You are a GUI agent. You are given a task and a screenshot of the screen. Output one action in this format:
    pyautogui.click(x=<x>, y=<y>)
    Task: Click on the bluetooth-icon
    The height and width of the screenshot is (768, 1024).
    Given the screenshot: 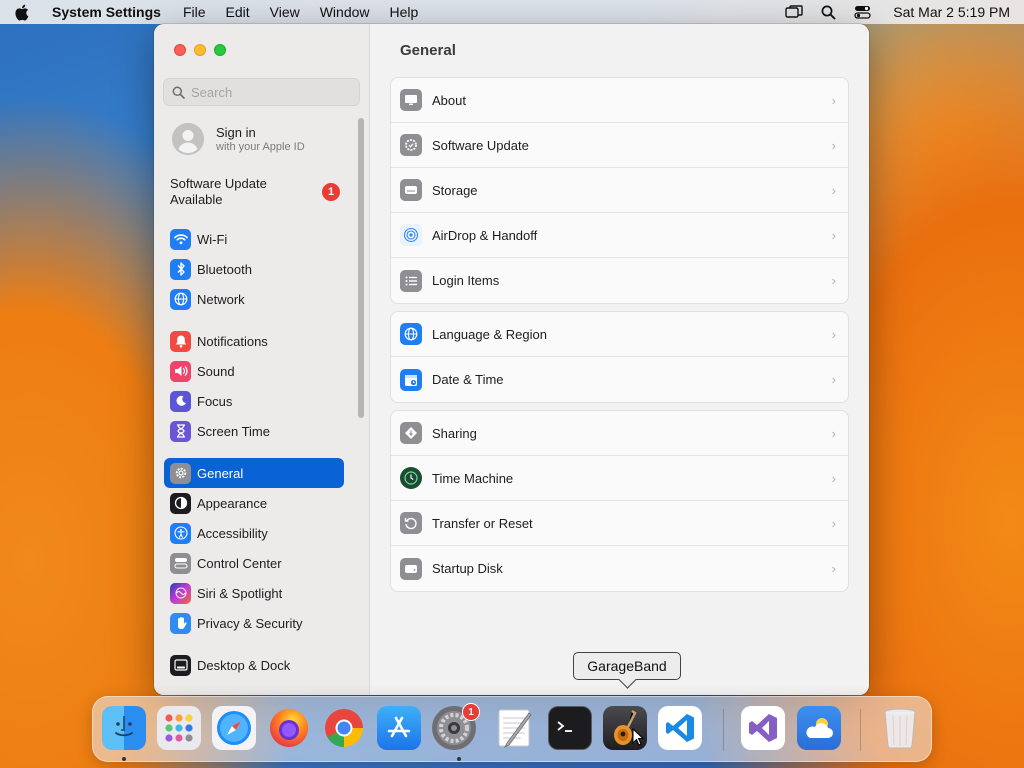 What is the action you would take?
    pyautogui.click(x=180, y=269)
    